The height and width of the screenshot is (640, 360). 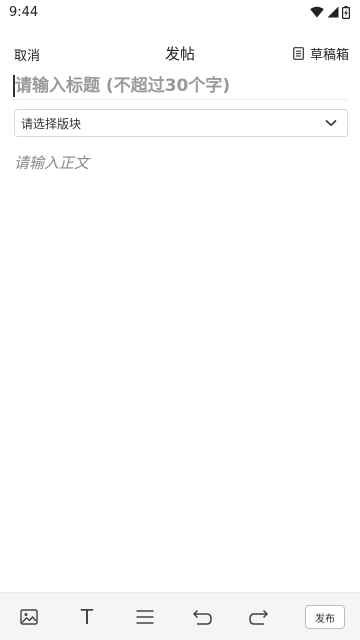 What do you see at coordinates (181, 123) in the screenshot?
I see `board-select: 请选择版块` at bounding box center [181, 123].